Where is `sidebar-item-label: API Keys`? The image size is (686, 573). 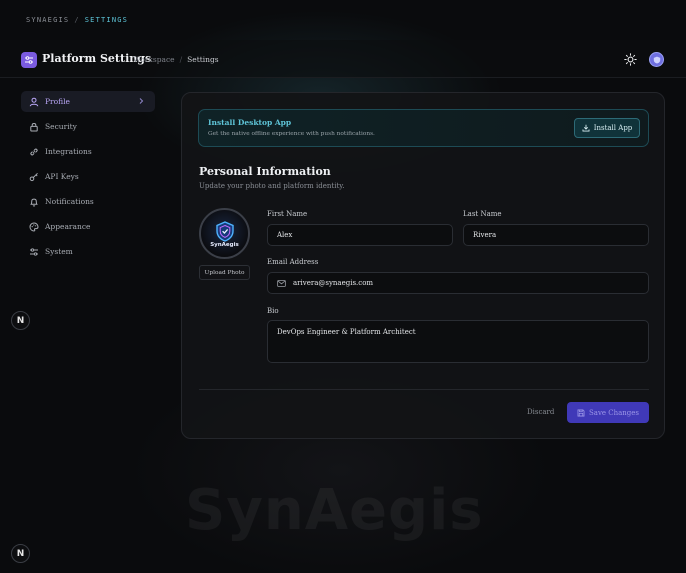 sidebar-item-label: API Keys is located at coordinates (62, 176).